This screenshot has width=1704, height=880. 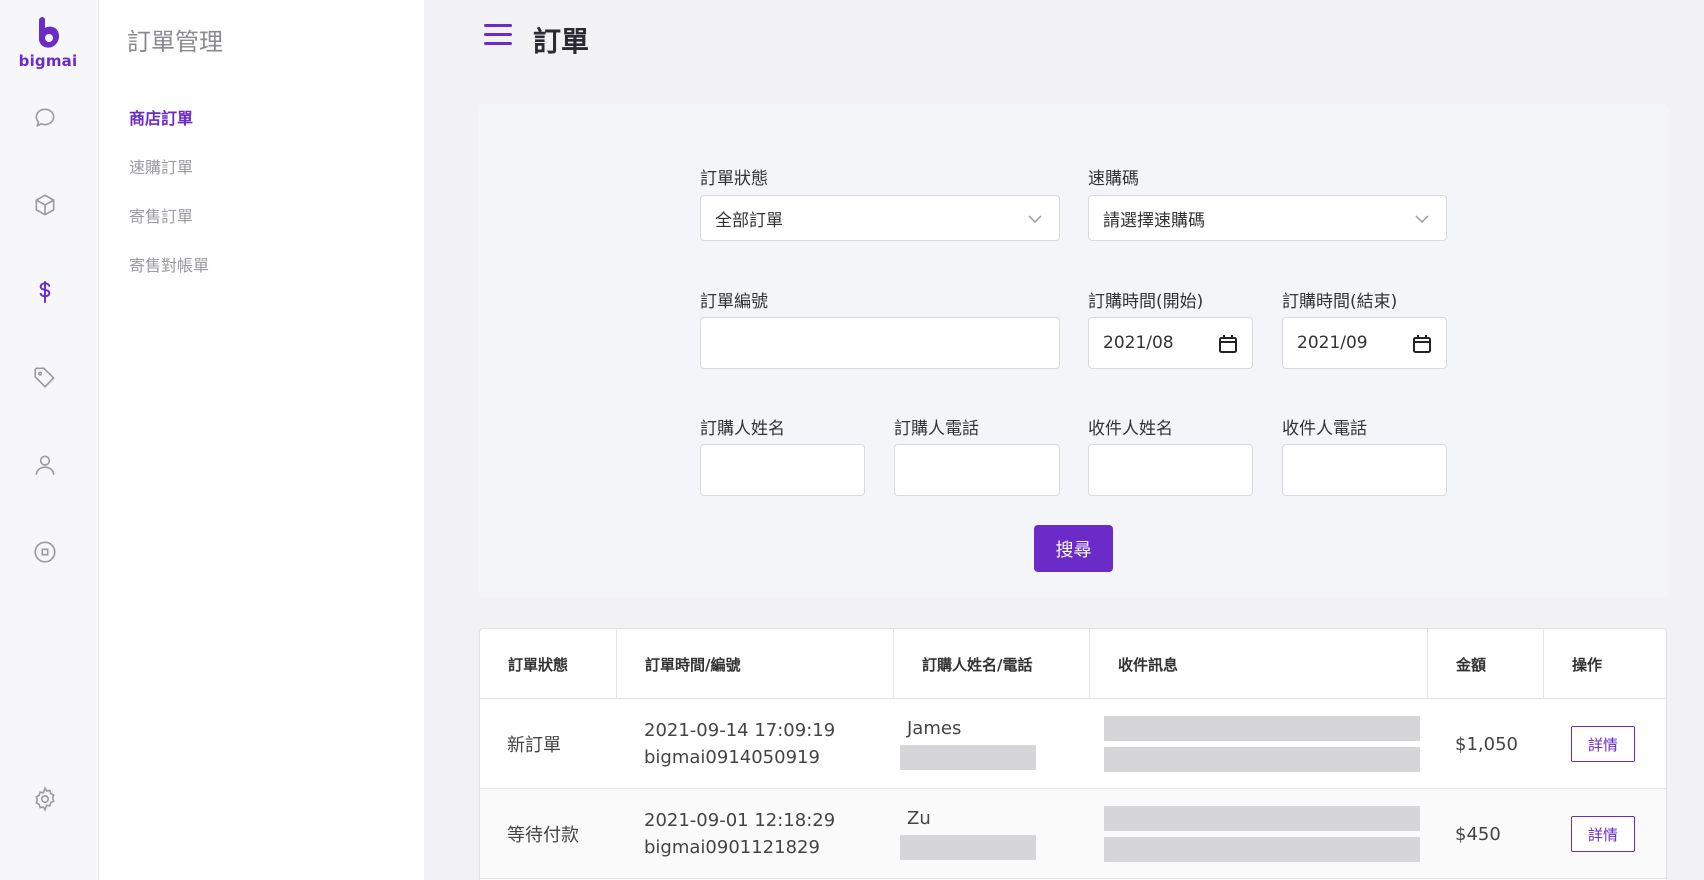 What do you see at coordinates (1259, 664) in the screenshot?
I see `th-receiver: 收件訊息` at bounding box center [1259, 664].